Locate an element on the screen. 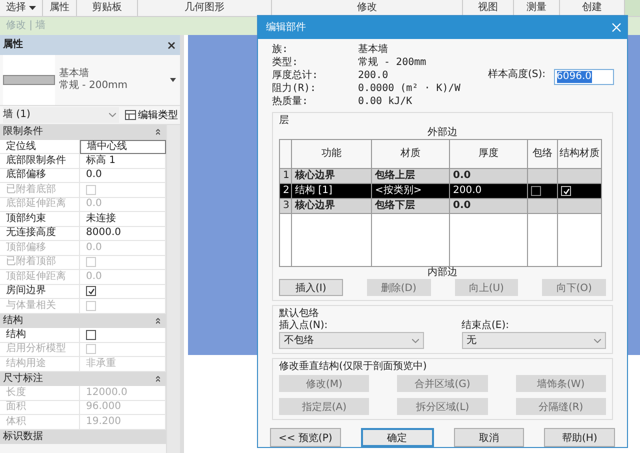  interior-side-label: 内部边 is located at coordinates (443, 273).